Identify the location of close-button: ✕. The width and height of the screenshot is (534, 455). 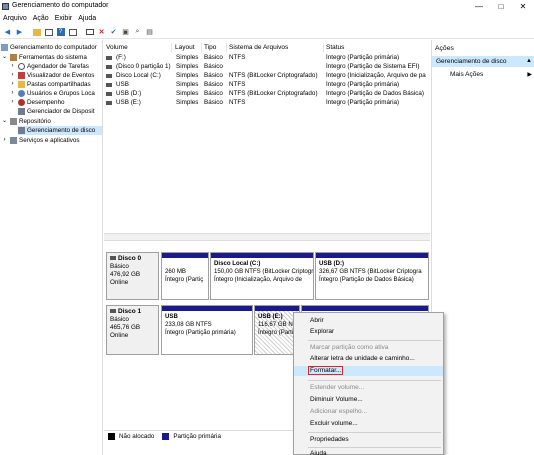
(523, 6).